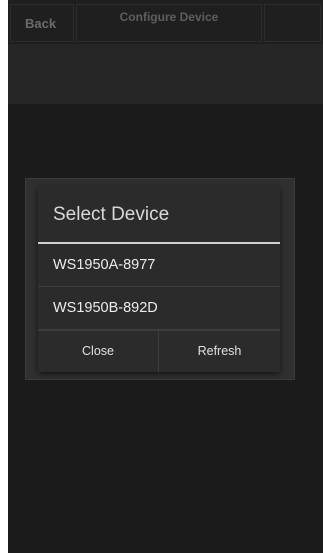  Describe the element at coordinates (105, 308) in the screenshot. I see `device-label: WS1950B-892D` at that location.